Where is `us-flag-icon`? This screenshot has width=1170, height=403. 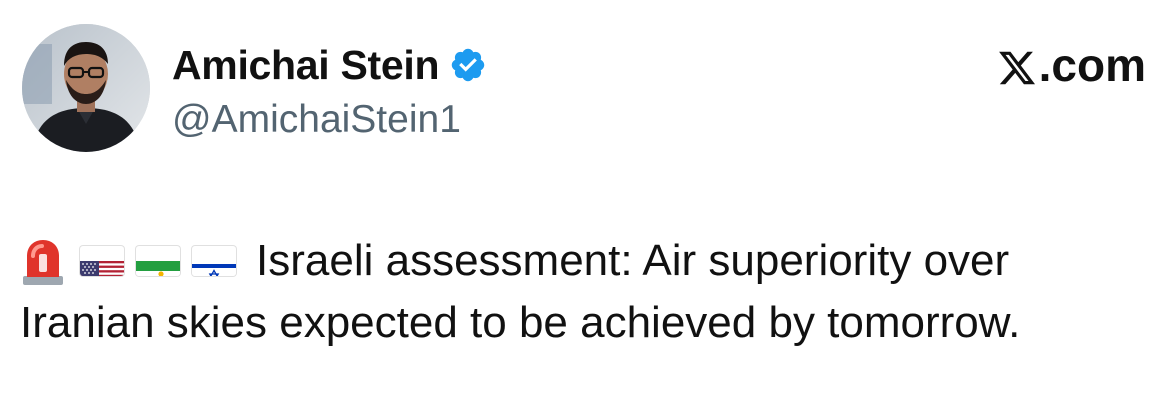 us-flag-icon is located at coordinates (102, 261).